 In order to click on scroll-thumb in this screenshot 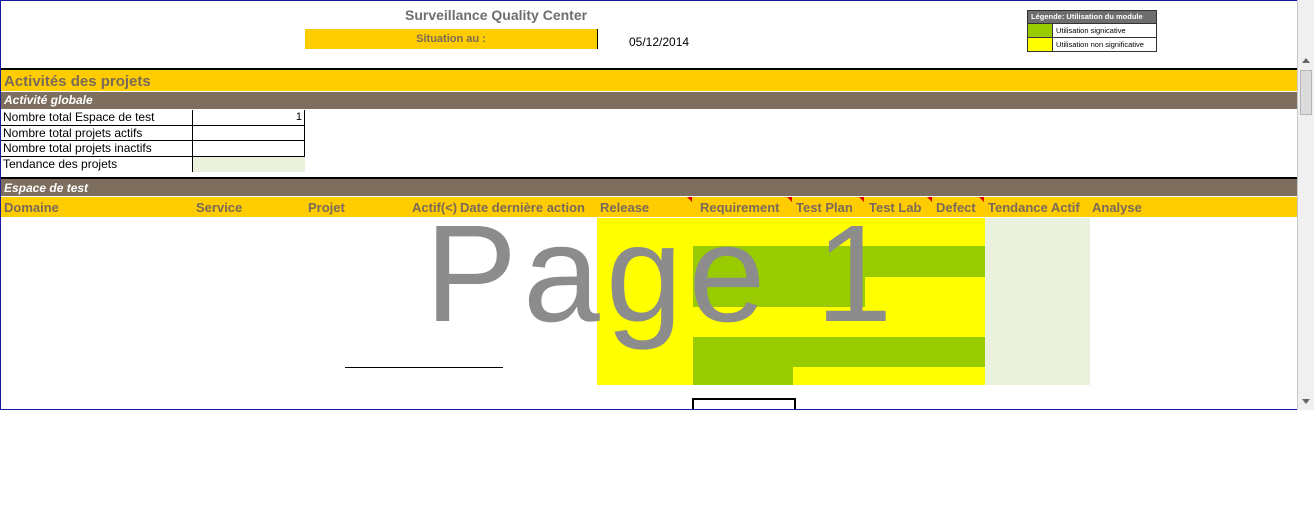, I will do `click(1306, 92)`.